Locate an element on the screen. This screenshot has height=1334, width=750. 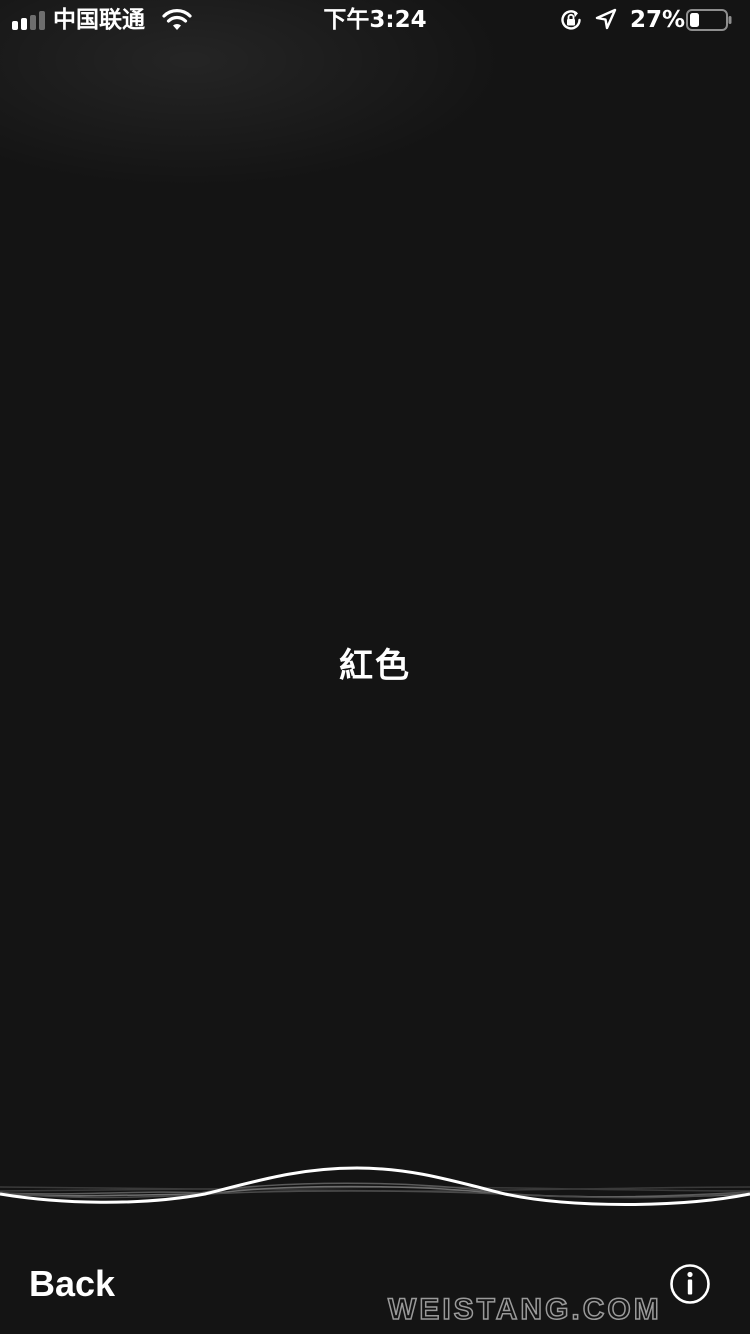
location-arrow-icon is located at coordinates (606, 19).